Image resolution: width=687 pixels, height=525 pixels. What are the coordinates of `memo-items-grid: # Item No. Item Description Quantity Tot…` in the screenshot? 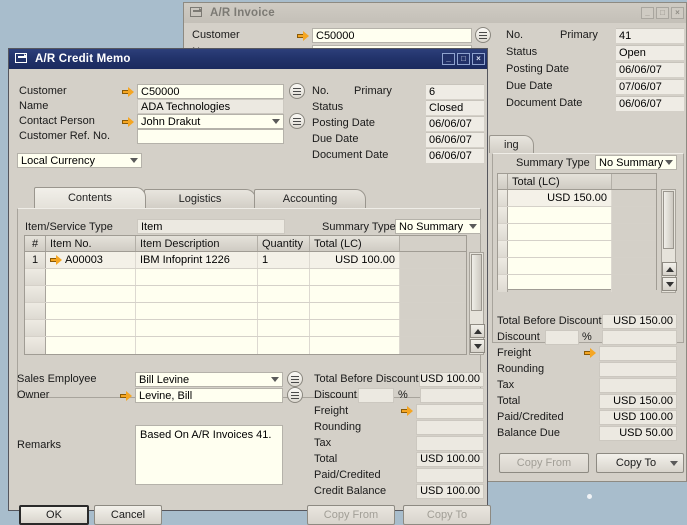 It's located at (245, 295).